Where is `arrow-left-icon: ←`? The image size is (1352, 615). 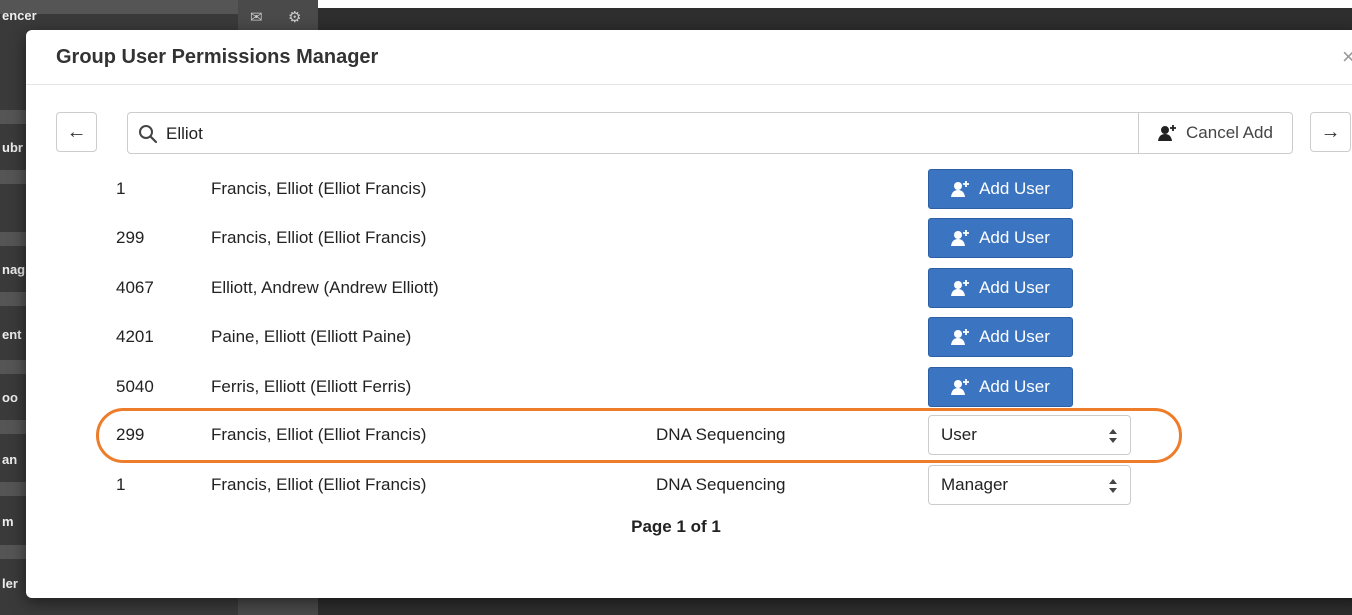 arrow-left-icon: ← is located at coordinates (76, 131).